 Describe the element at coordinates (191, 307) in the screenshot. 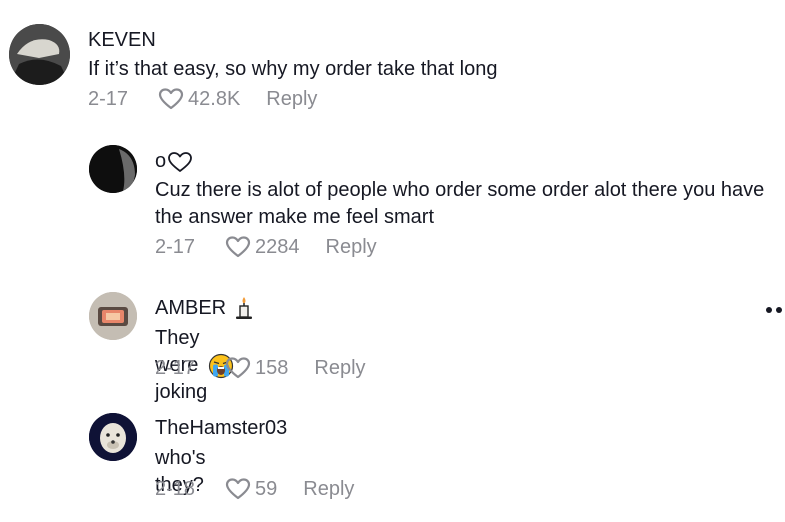

I see `username-text: AMBER` at that location.